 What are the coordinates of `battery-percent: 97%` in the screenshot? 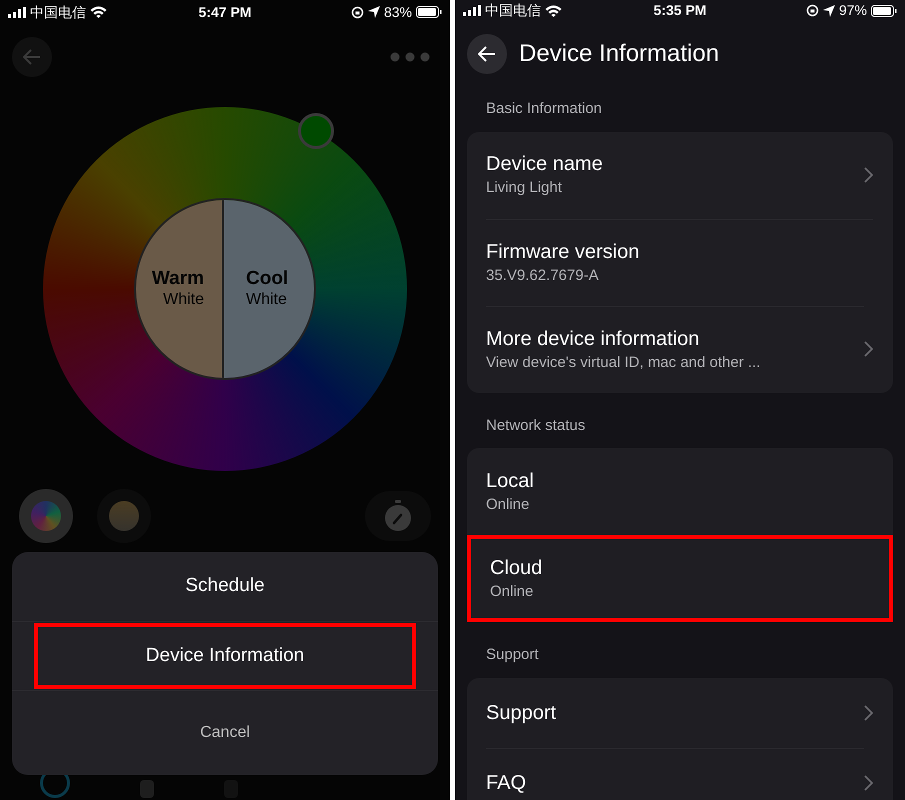 It's located at (852, 10).